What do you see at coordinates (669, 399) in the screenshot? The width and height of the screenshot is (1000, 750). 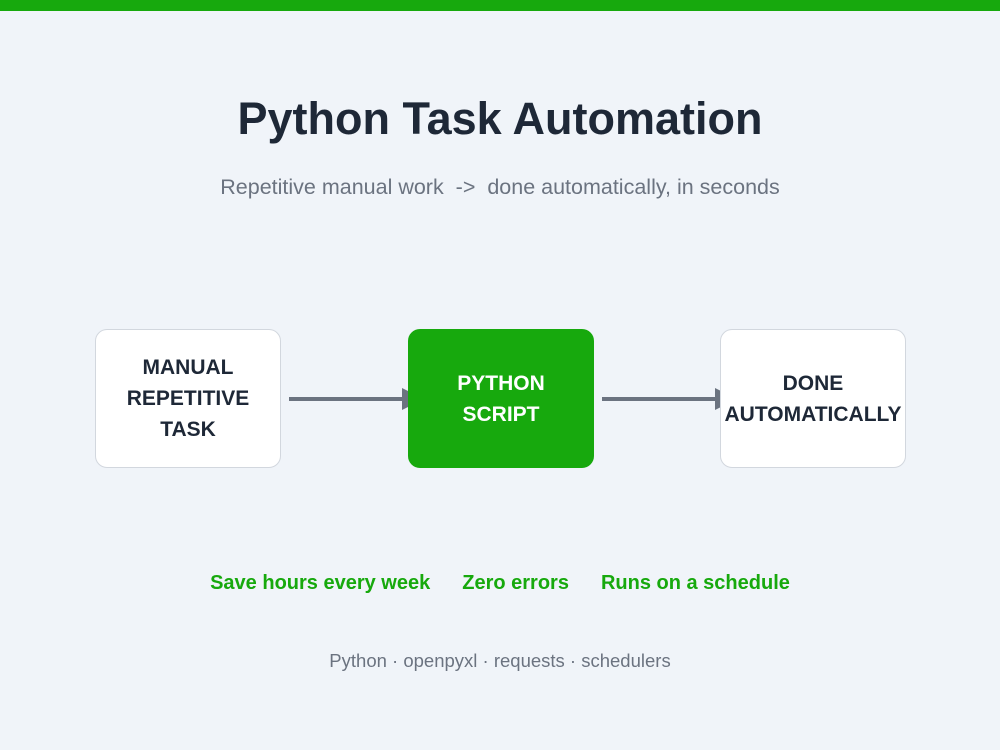 I see `arrow-script-to-done` at bounding box center [669, 399].